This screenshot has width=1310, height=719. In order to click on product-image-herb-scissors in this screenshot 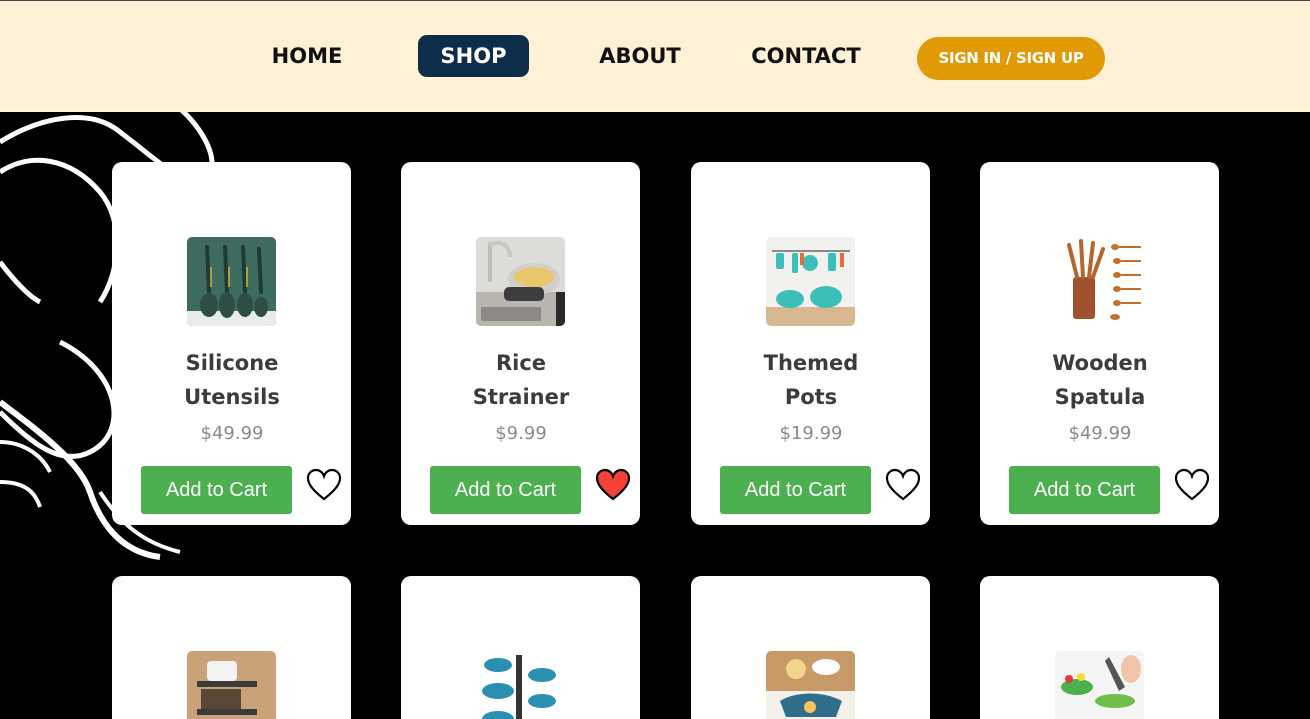, I will do `click(1099, 685)`.